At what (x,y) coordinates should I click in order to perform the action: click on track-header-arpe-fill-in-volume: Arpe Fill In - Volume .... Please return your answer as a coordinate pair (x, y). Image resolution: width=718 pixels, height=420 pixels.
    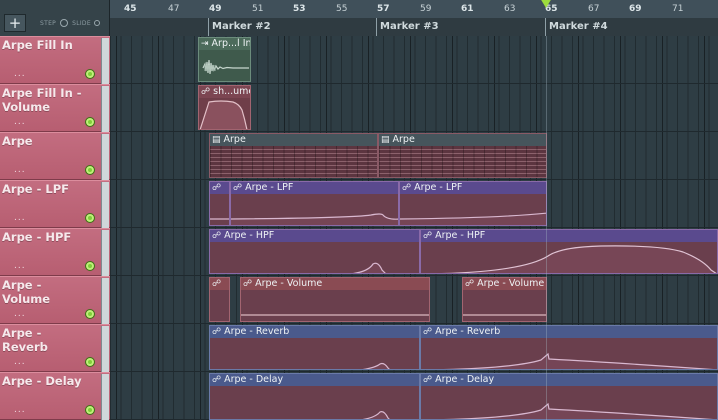
    Looking at the image, I should click on (55, 108).